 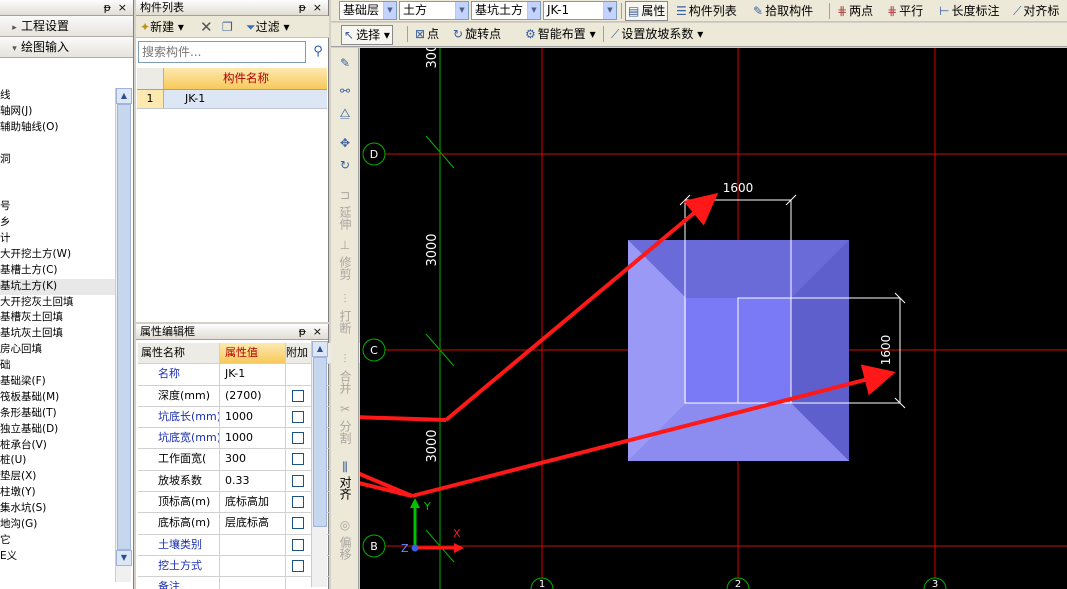 What do you see at coordinates (647, 11) in the screenshot?
I see `properties-button: ▤ 属性` at bounding box center [647, 11].